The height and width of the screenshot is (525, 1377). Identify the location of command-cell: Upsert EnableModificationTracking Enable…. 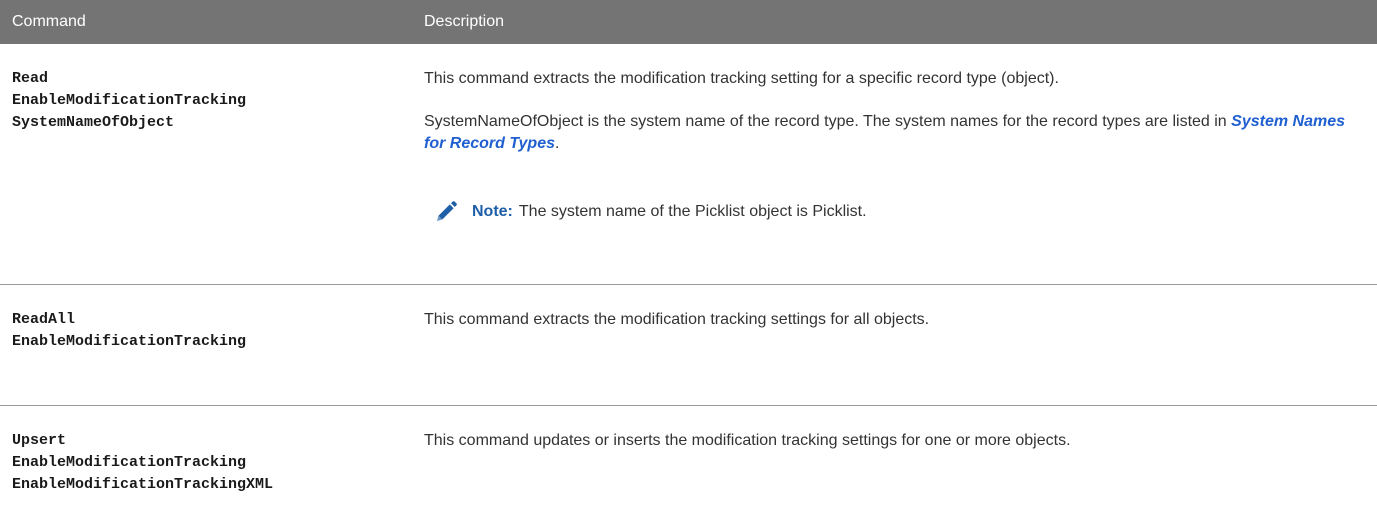
(206, 465).